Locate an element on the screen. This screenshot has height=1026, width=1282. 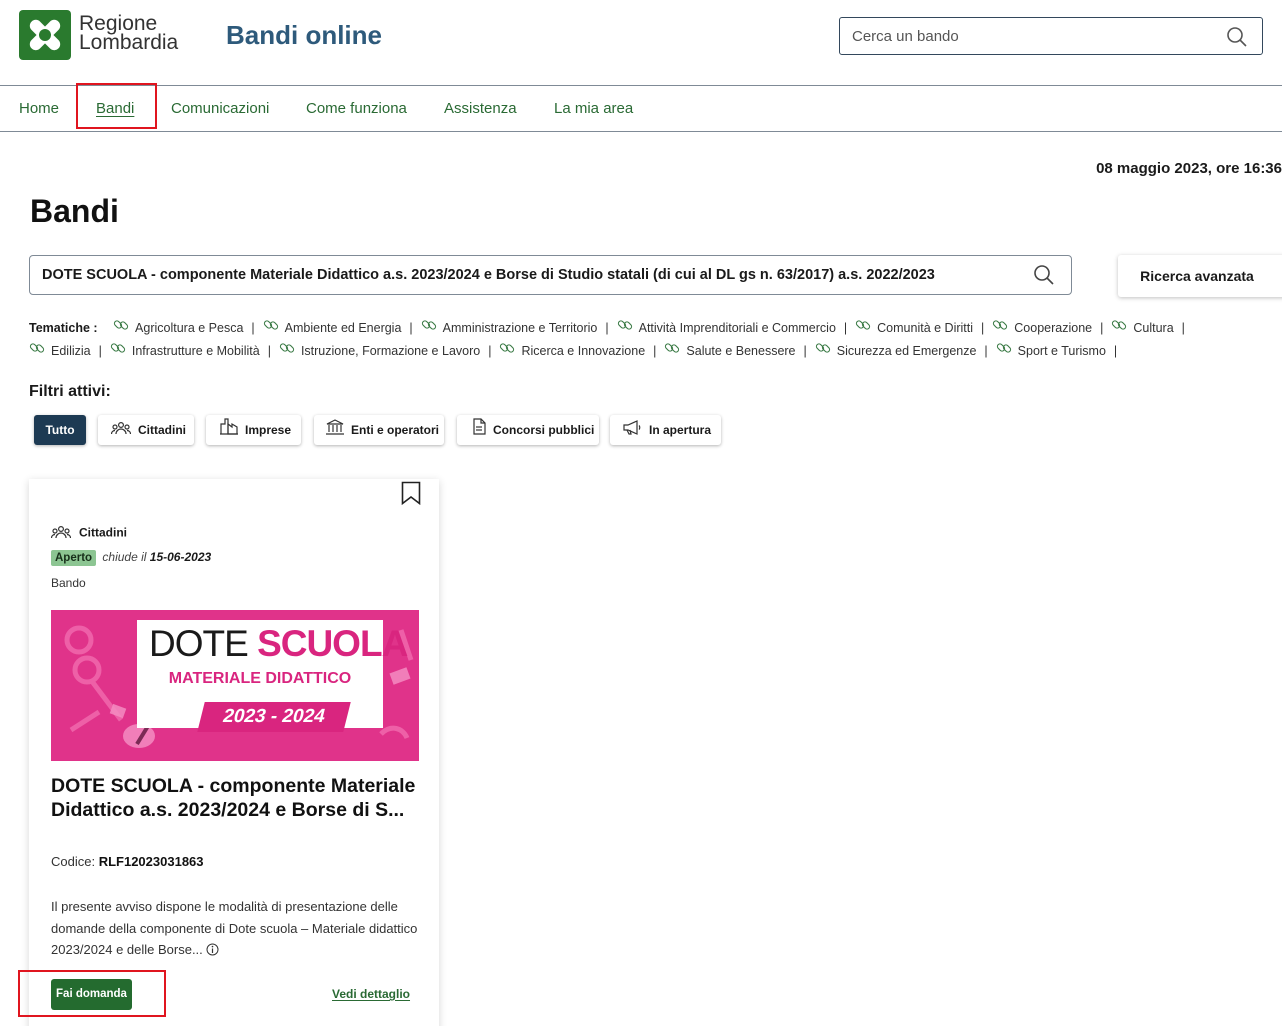
header-search-input: Cerca un bando is located at coordinates (1051, 36).